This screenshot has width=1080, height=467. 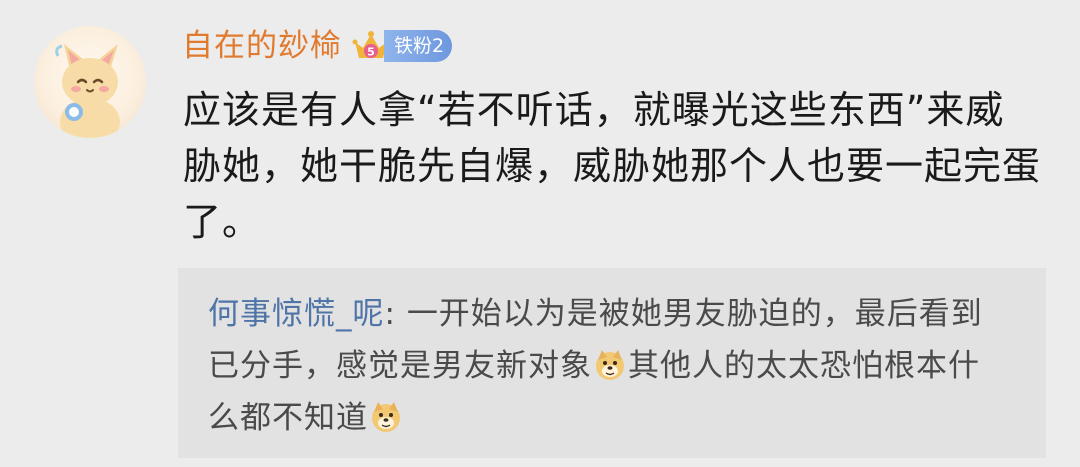 I want to click on reply-username: 何事惊慌_呢, so click(x=296, y=314).